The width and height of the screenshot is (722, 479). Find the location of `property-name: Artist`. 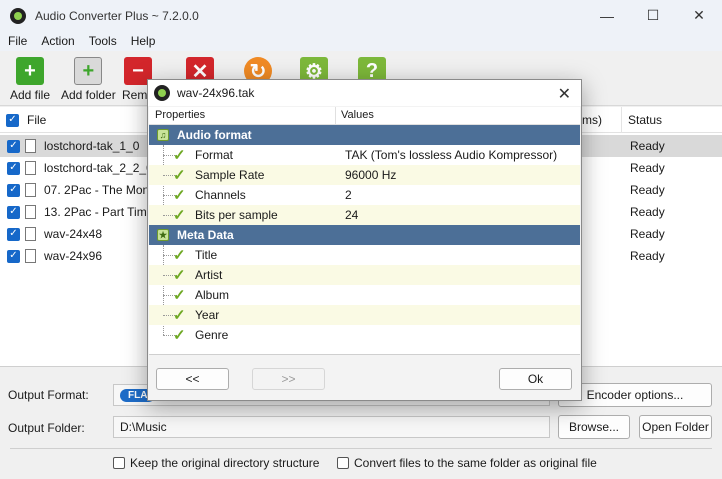

property-name: Artist is located at coordinates (209, 275).